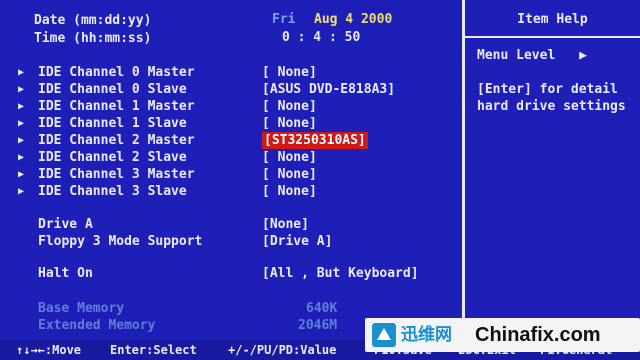  Describe the element at coordinates (120, 241) in the screenshot. I see `setting-label: Floppy 3 Mode Support` at that location.